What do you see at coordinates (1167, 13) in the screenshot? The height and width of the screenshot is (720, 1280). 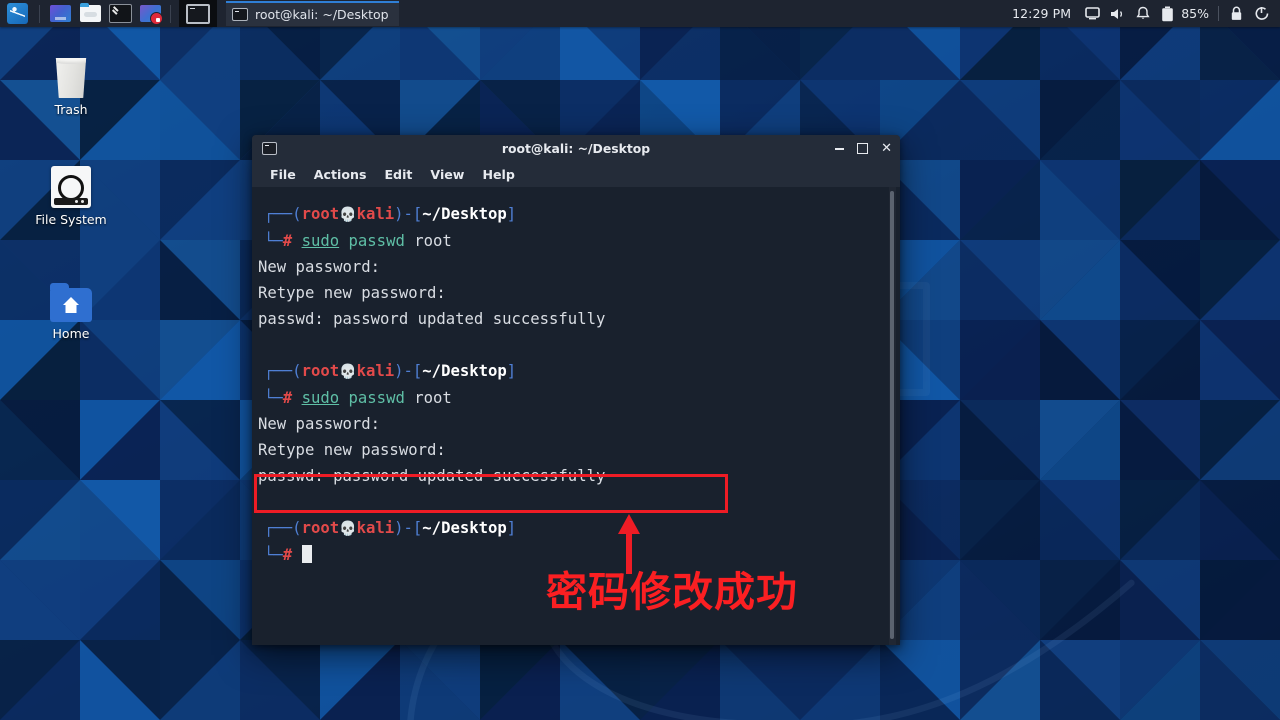 I see `battery-icon` at bounding box center [1167, 13].